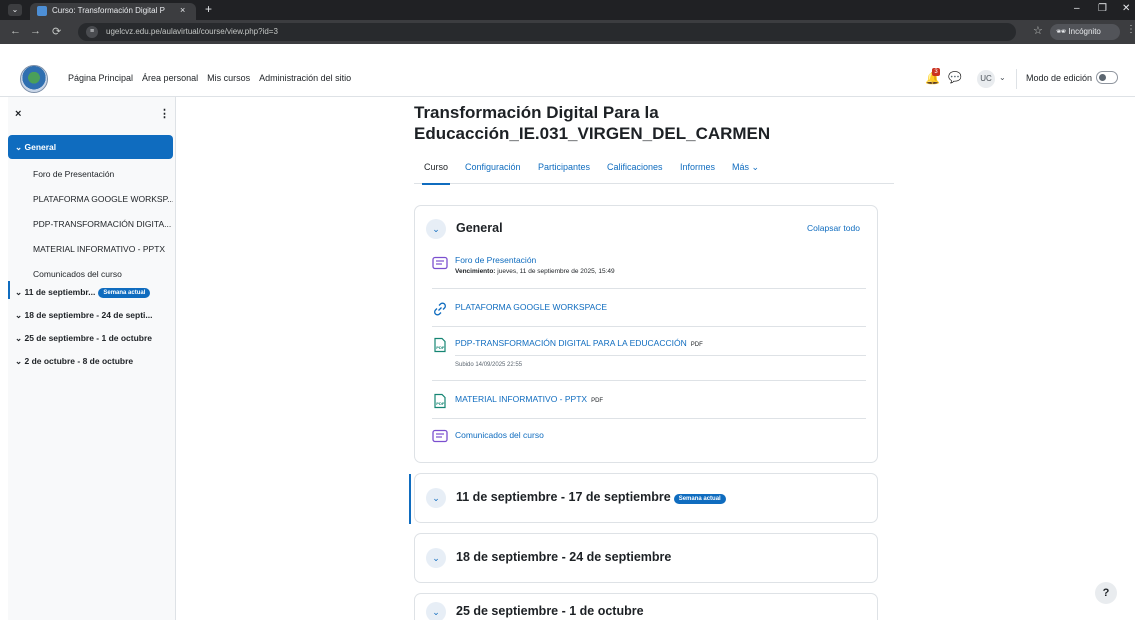 The width and height of the screenshot is (1135, 620). Describe the element at coordinates (56, 31) in the screenshot. I see `reload-button: ⟳` at that location.